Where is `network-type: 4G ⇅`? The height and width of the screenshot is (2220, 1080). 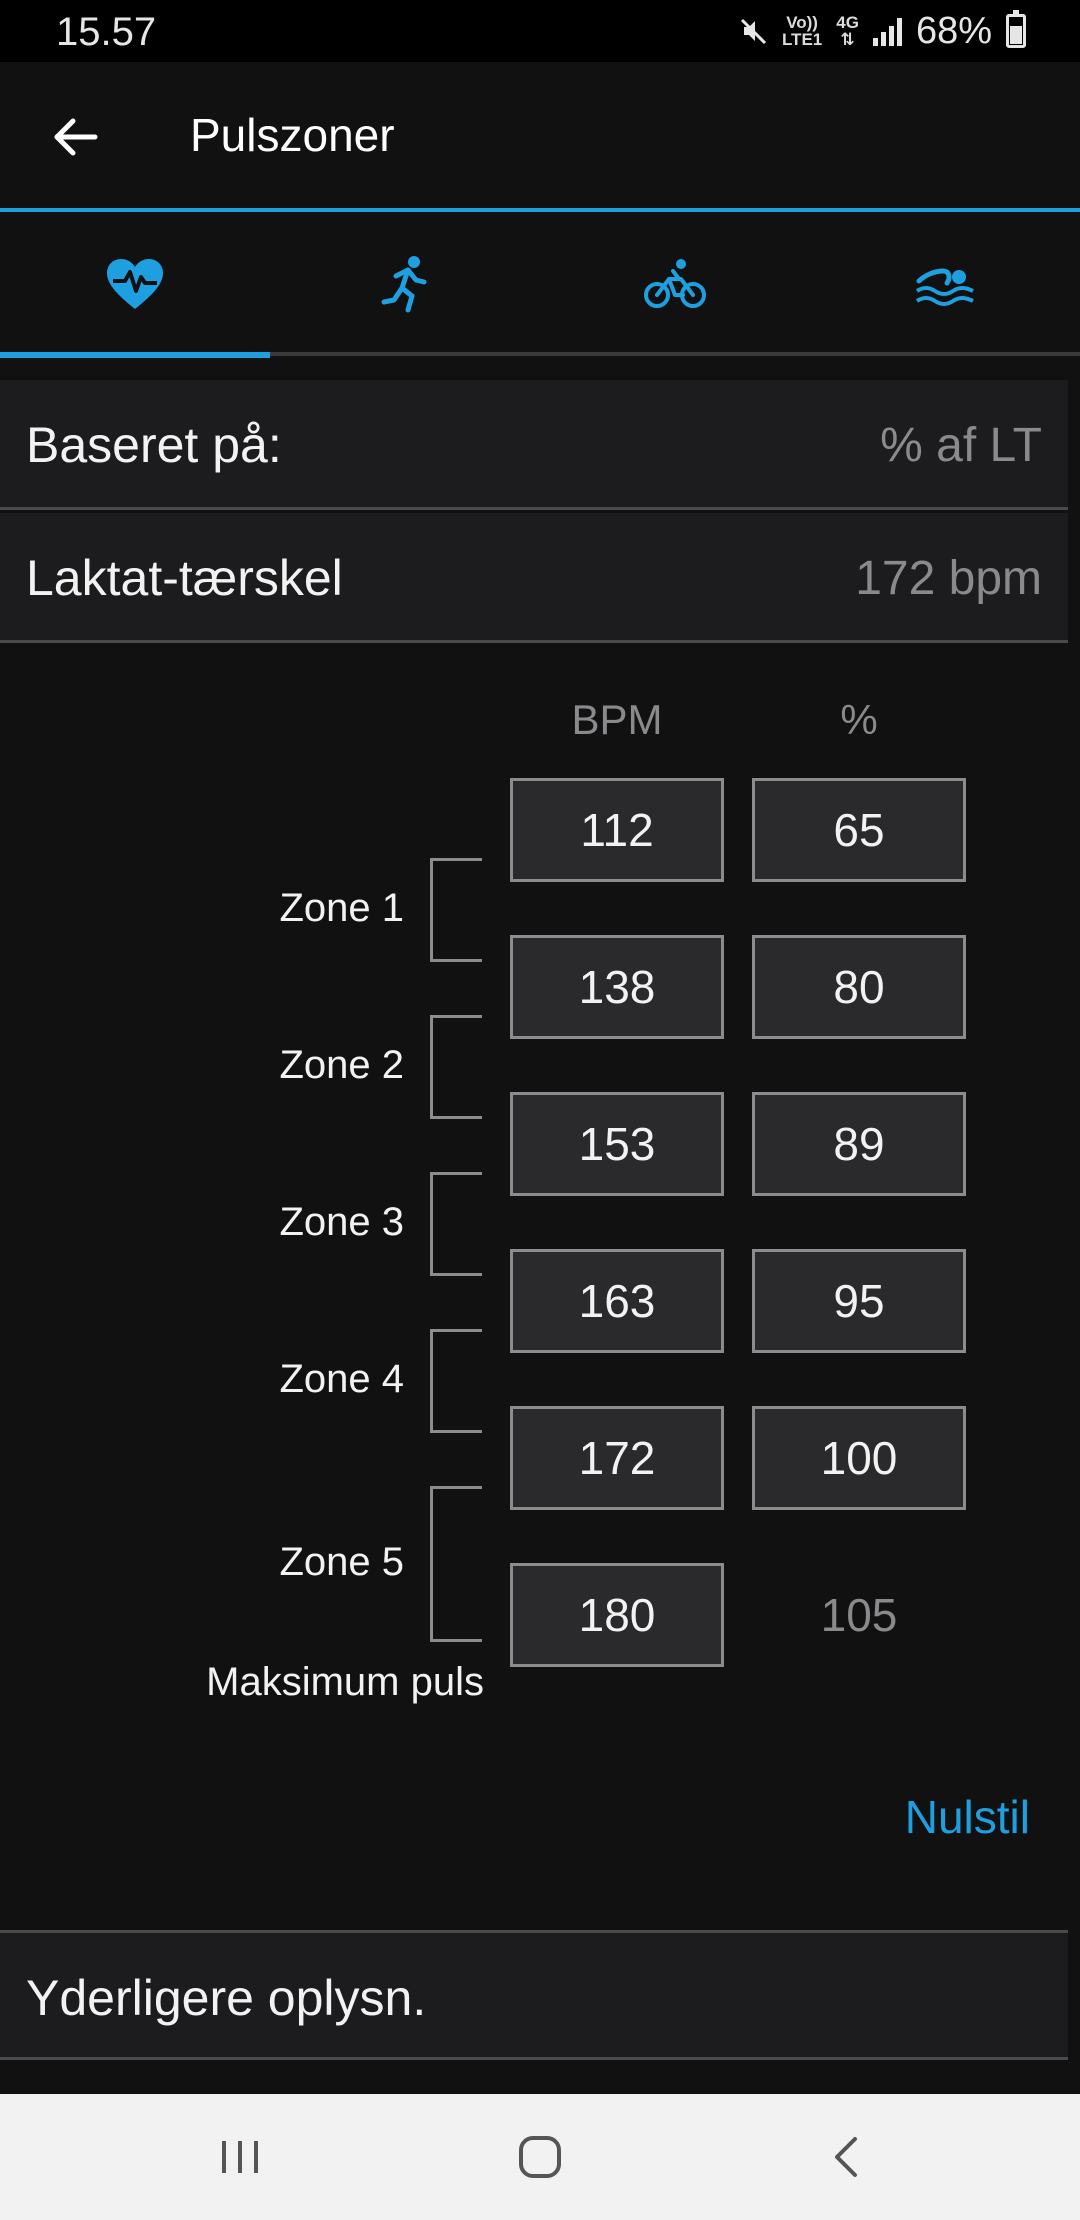
network-type: 4G ⇅ is located at coordinates (847, 31).